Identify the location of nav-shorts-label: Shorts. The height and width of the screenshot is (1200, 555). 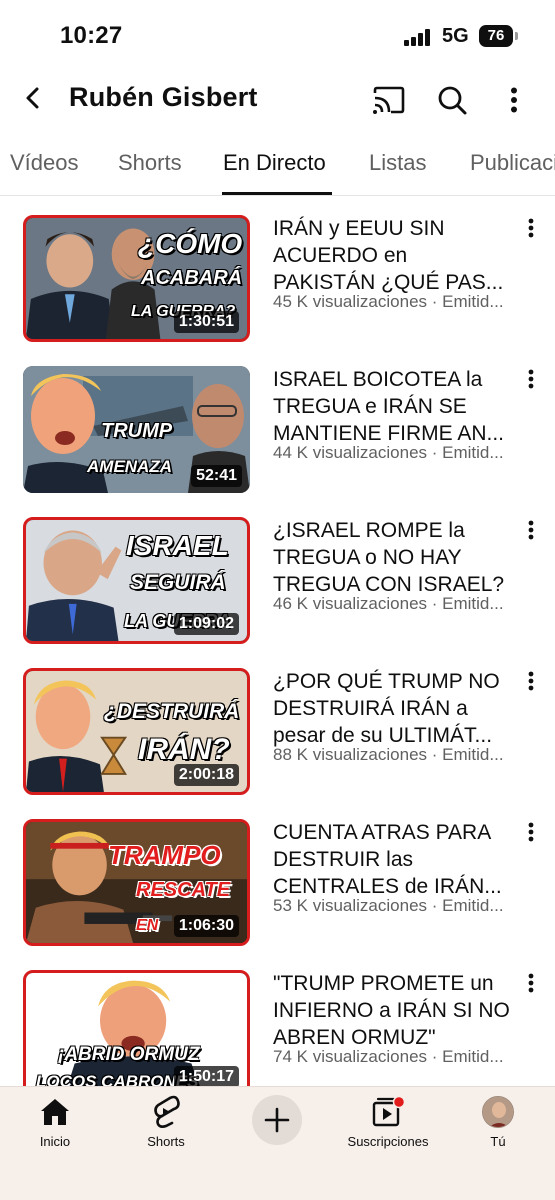
(166, 1141).